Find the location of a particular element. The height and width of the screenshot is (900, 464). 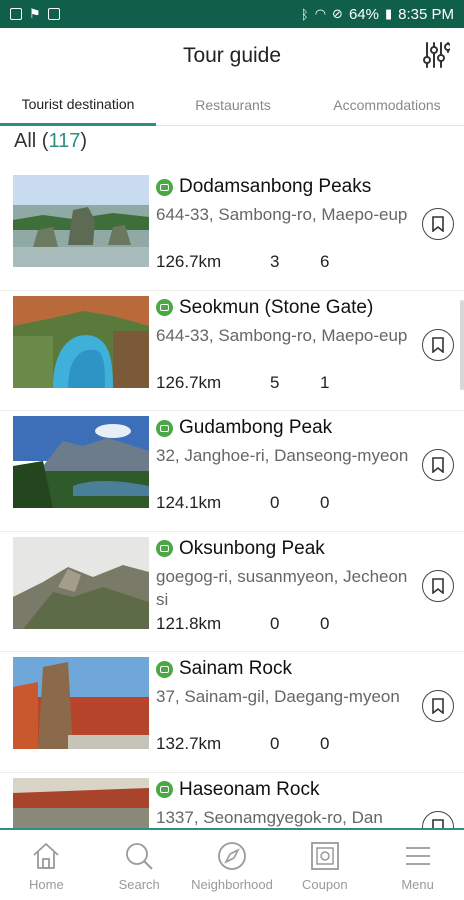

count-close-paren: ) is located at coordinates (84, 141).